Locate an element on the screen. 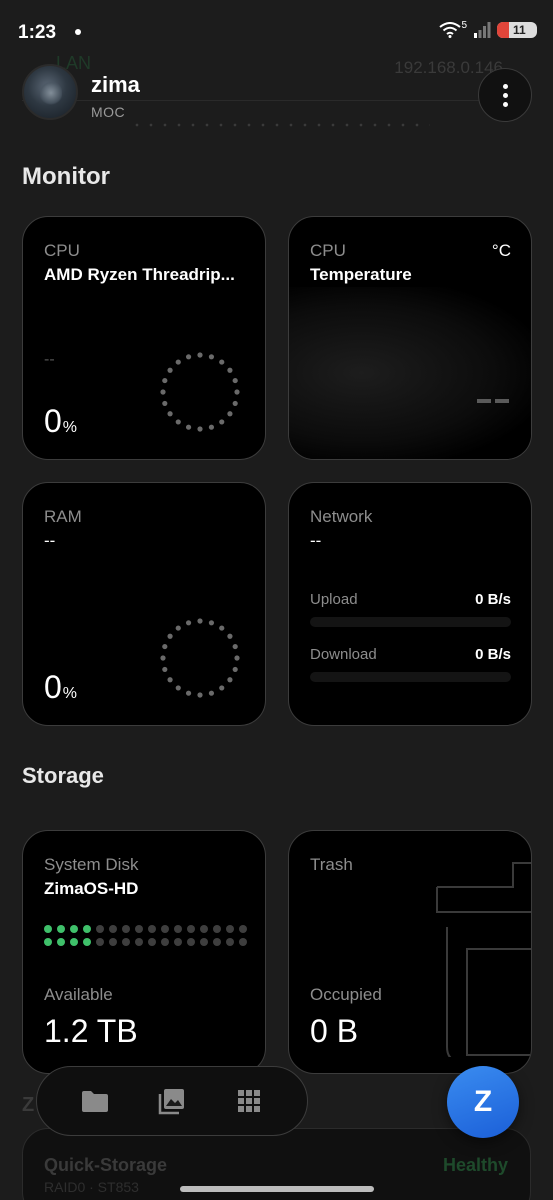  section-title-monitor: Monitor is located at coordinates (66, 176).